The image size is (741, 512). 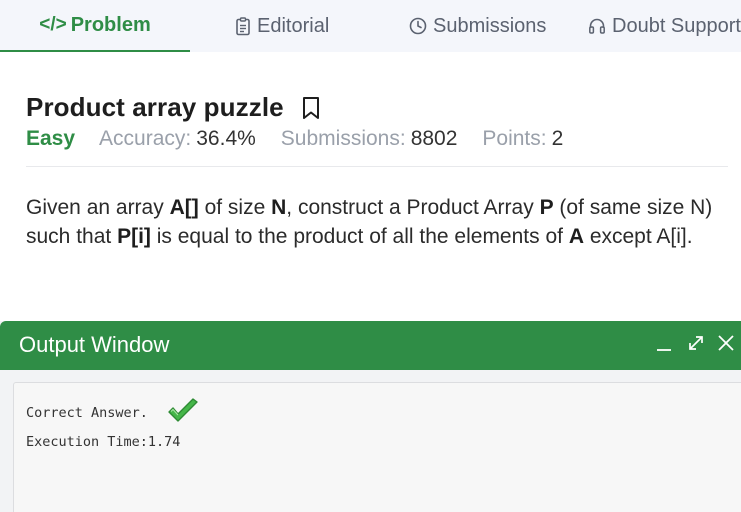 I want to click on tab-editorial: Editorial, so click(x=282, y=26).